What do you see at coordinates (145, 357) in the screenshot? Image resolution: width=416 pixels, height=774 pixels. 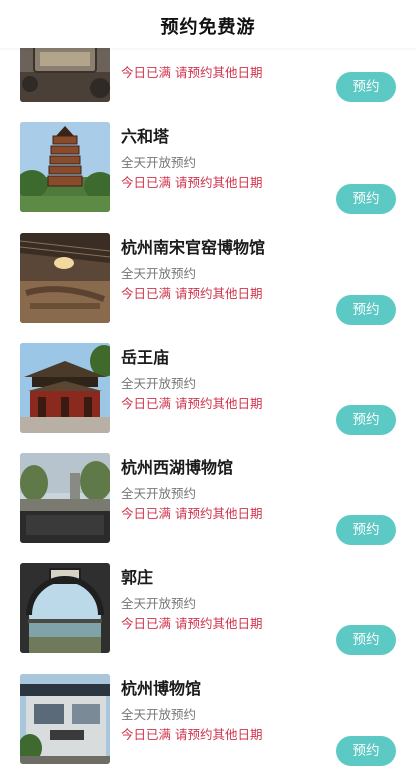 I see `venue-name: 岳王庙` at bounding box center [145, 357].